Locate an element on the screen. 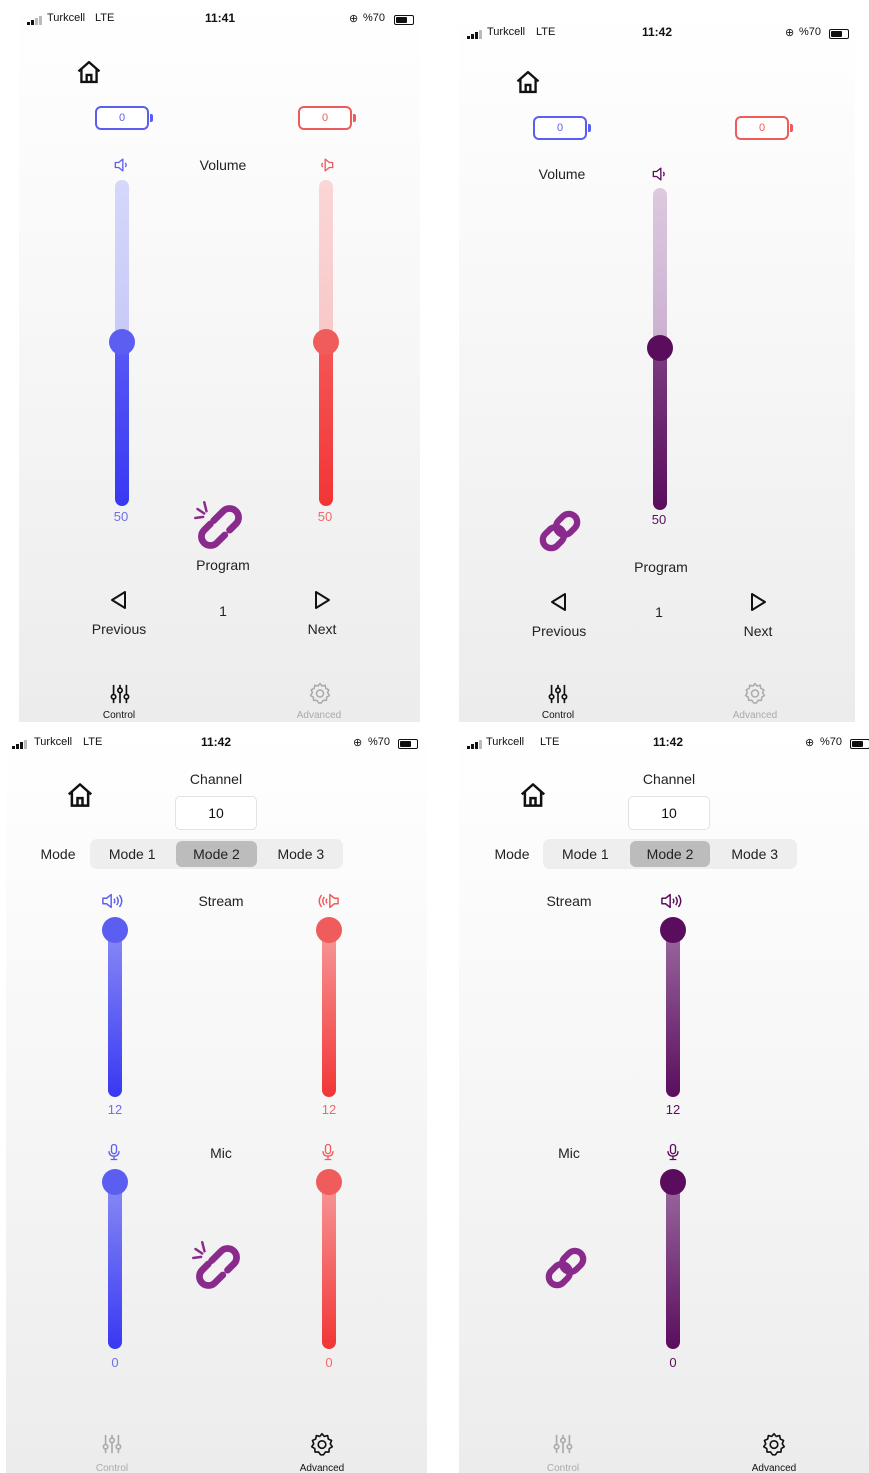 The image size is (869, 1473). stream-left-track is located at coordinates (115, 1012).